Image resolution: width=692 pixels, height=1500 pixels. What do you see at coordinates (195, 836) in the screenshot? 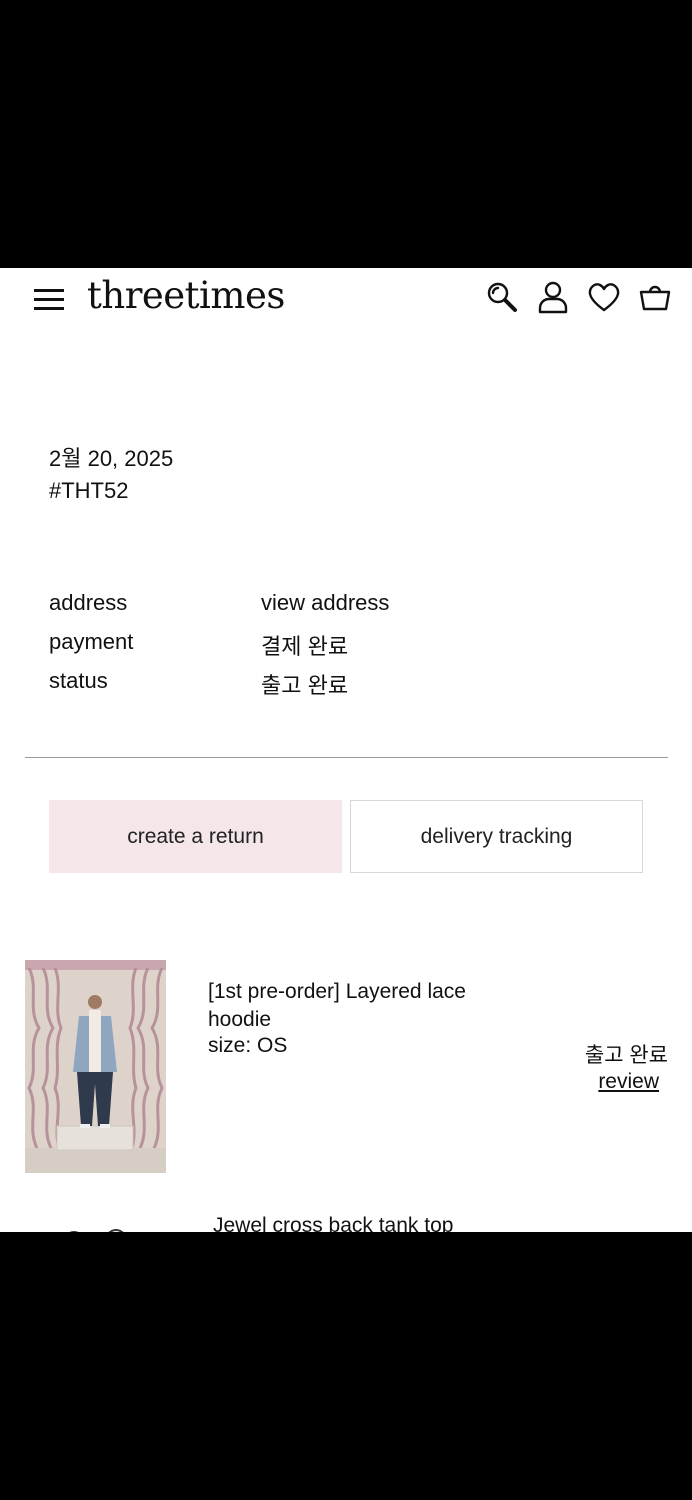
I see `create-return-button: create a return` at bounding box center [195, 836].